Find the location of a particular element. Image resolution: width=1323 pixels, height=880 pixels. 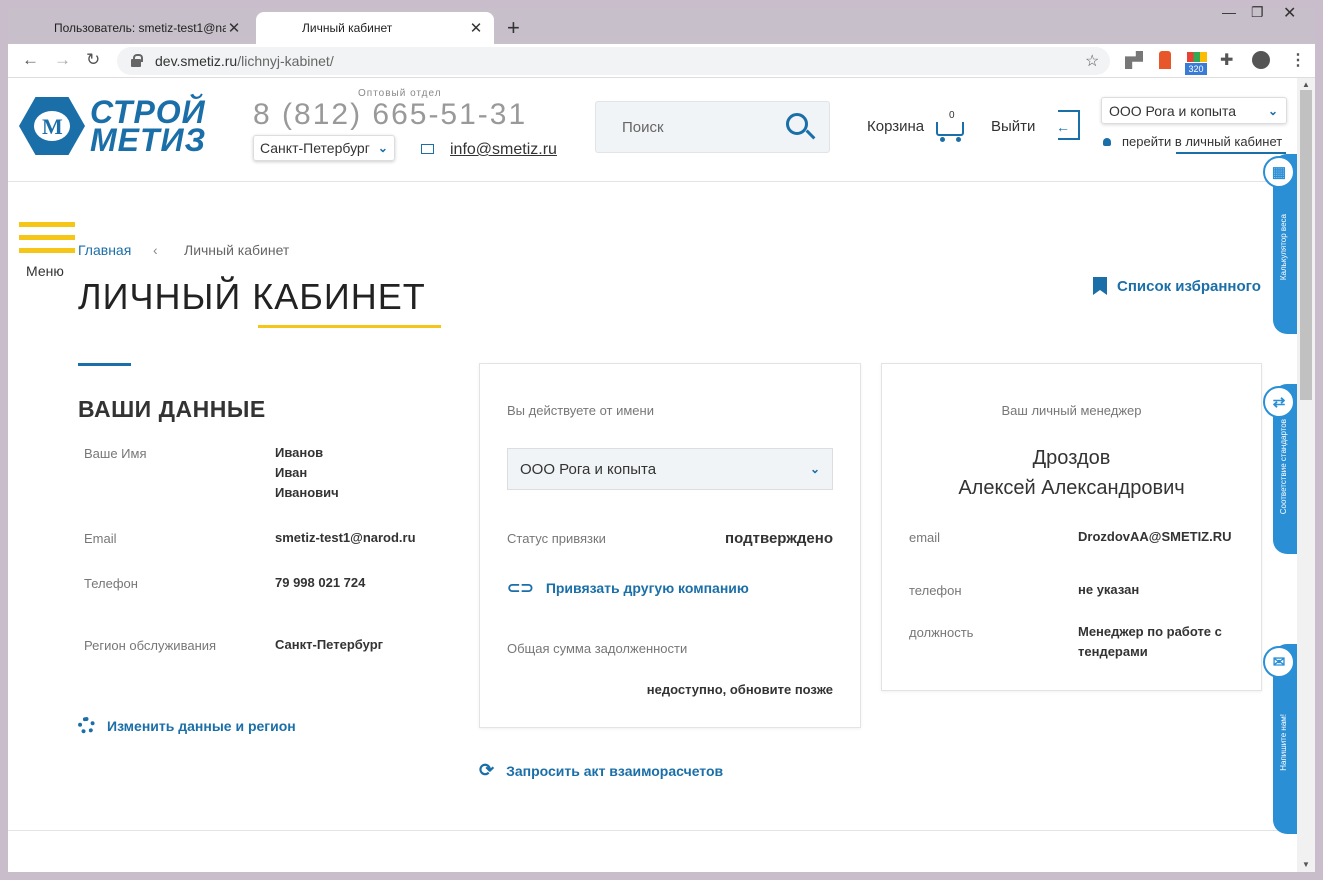

cart-icon is located at coordinates (950, 129).